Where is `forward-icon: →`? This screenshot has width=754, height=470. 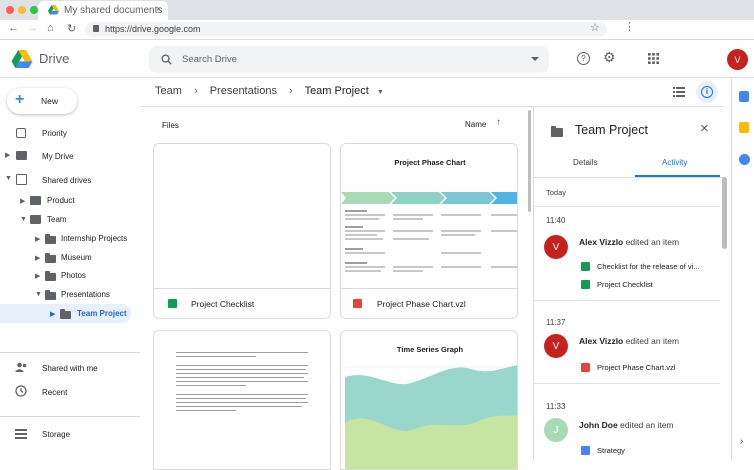 forward-icon: → is located at coordinates (32, 28).